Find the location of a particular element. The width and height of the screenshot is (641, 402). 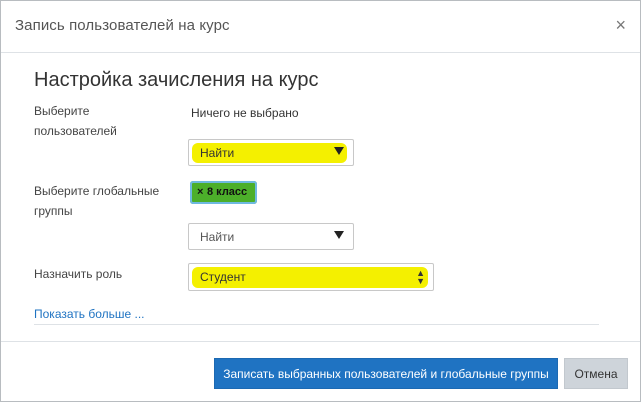

dialog-title: Запись пользователей на курс is located at coordinates (122, 25).